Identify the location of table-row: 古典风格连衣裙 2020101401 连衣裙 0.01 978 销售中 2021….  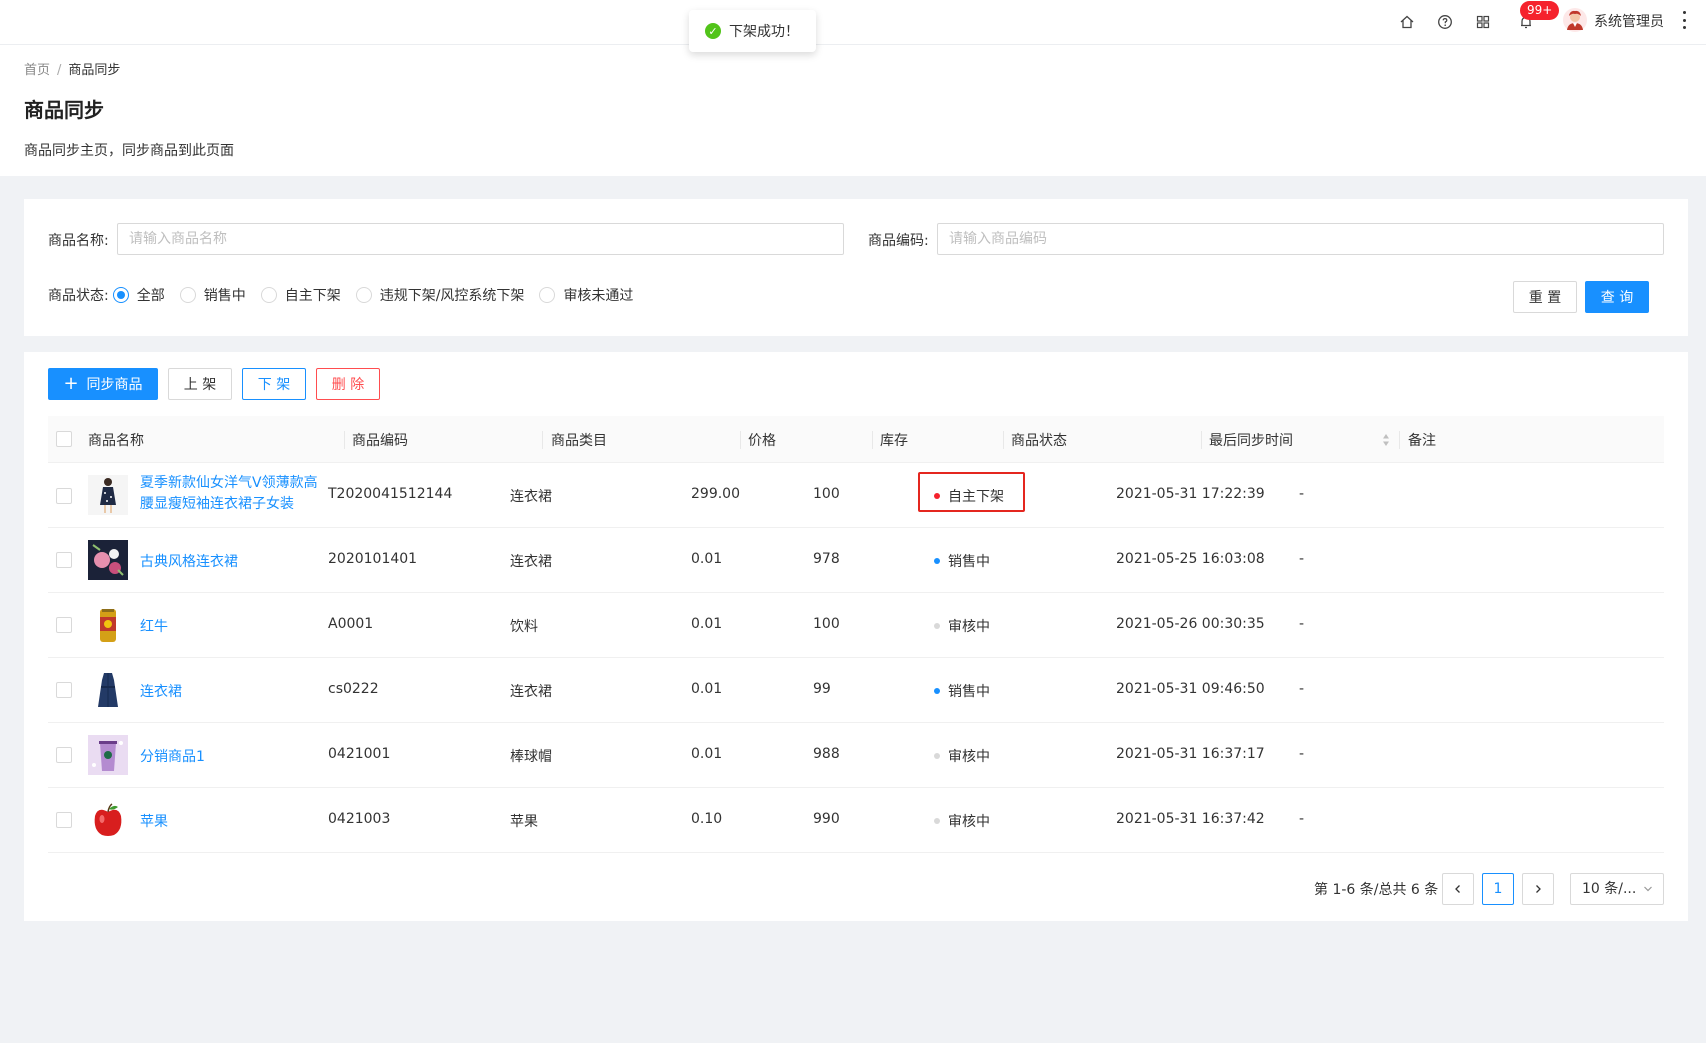
(856, 560).